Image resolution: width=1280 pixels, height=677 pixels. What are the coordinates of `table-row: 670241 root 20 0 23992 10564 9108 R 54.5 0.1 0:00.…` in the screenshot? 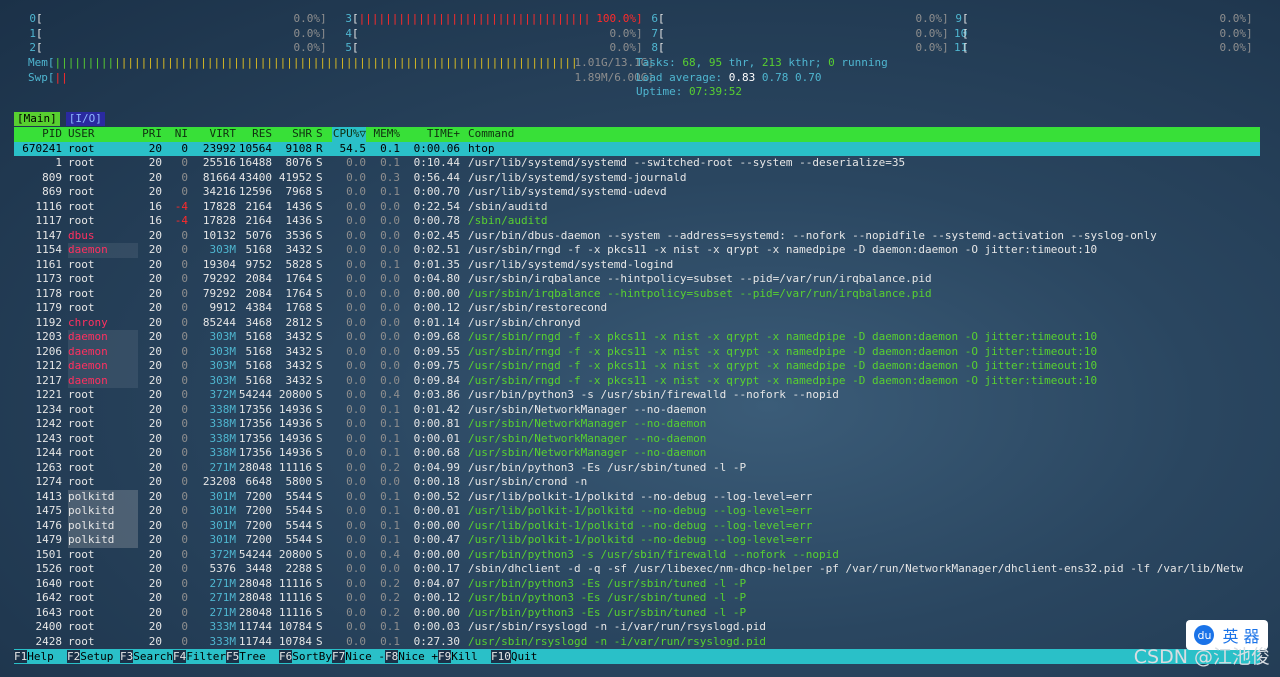 It's located at (637, 148).